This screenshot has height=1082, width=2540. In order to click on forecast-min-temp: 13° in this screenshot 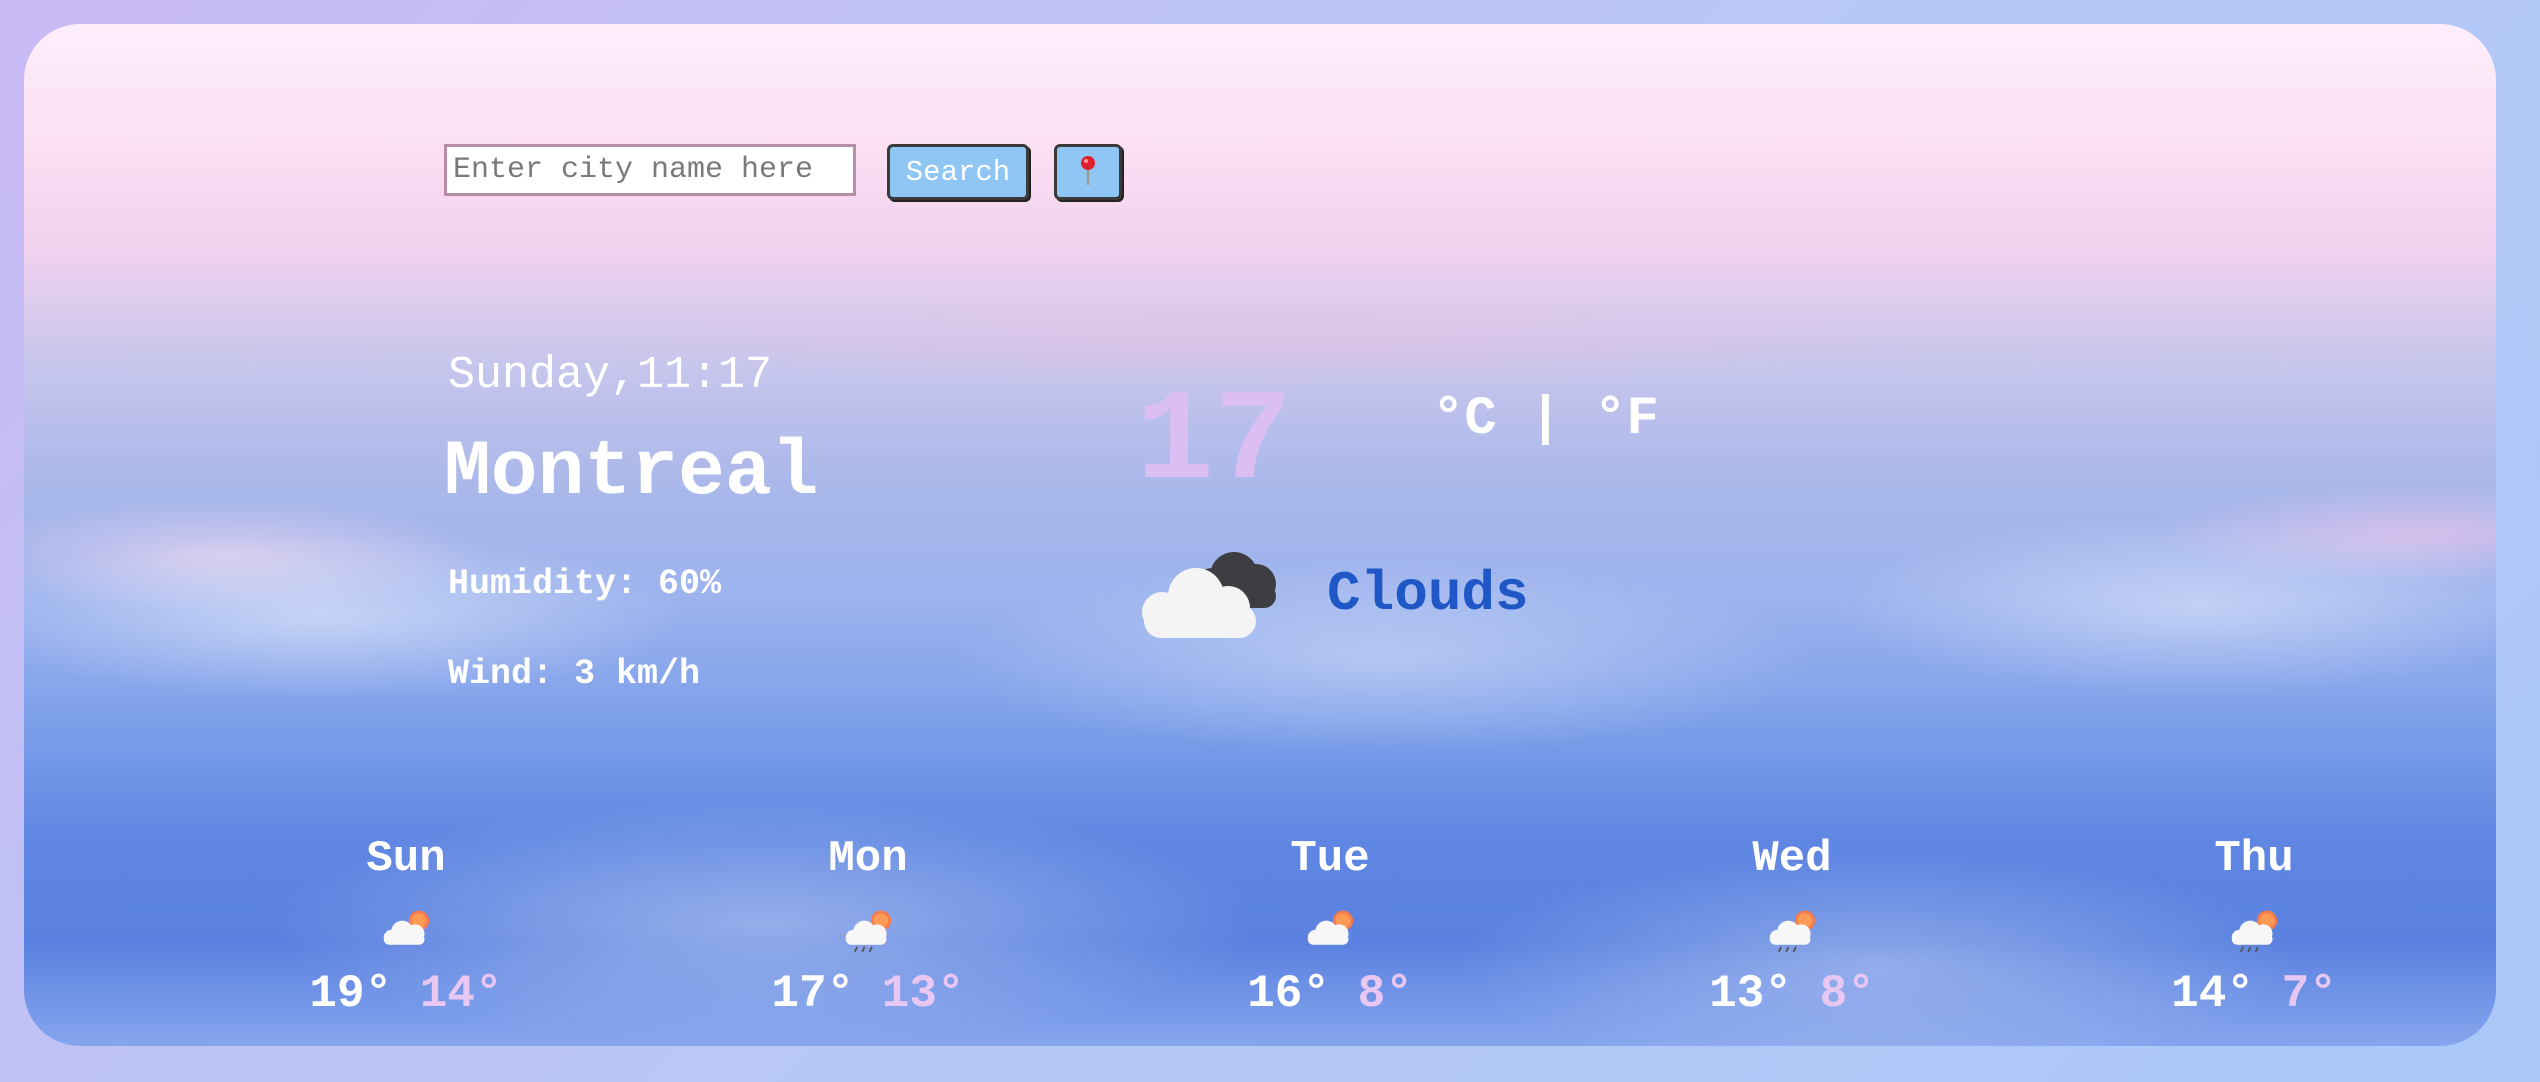, I will do `click(923, 994)`.